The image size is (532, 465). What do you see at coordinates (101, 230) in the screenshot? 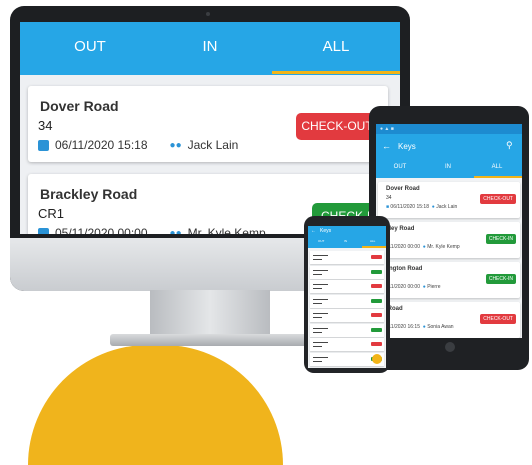
I see `card-datetime: 05/11/2020 00:00` at bounding box center [101, 230].